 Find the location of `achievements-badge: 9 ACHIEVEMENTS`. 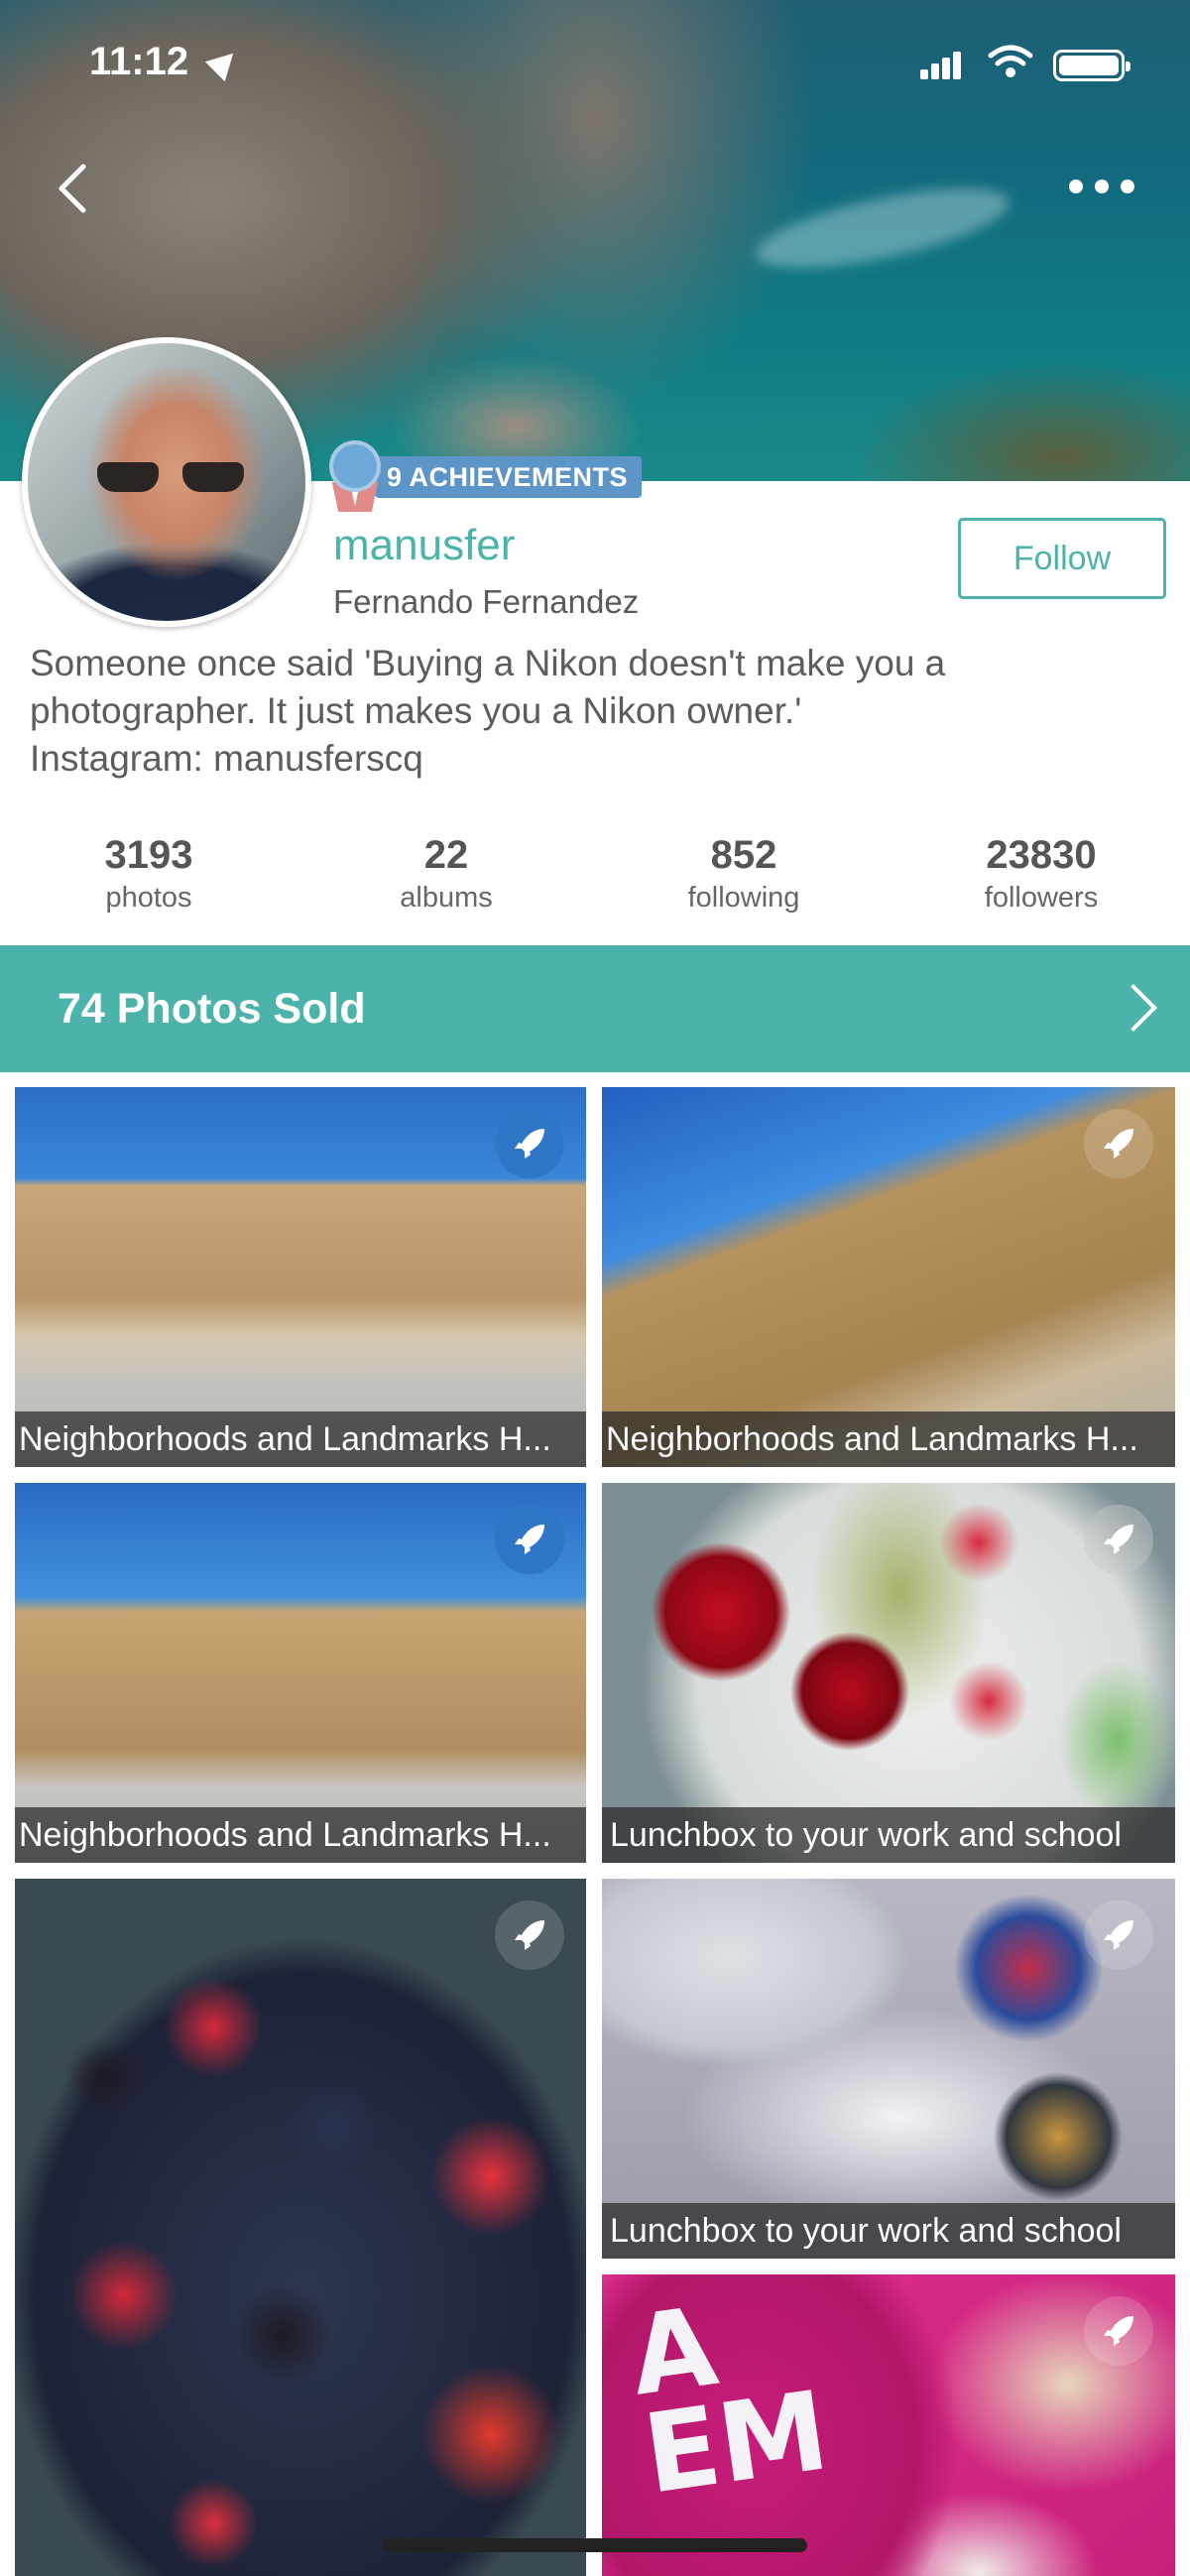

achievements-badge: 9 ACHIEVEMENTS is located at coordinates (485, 477).